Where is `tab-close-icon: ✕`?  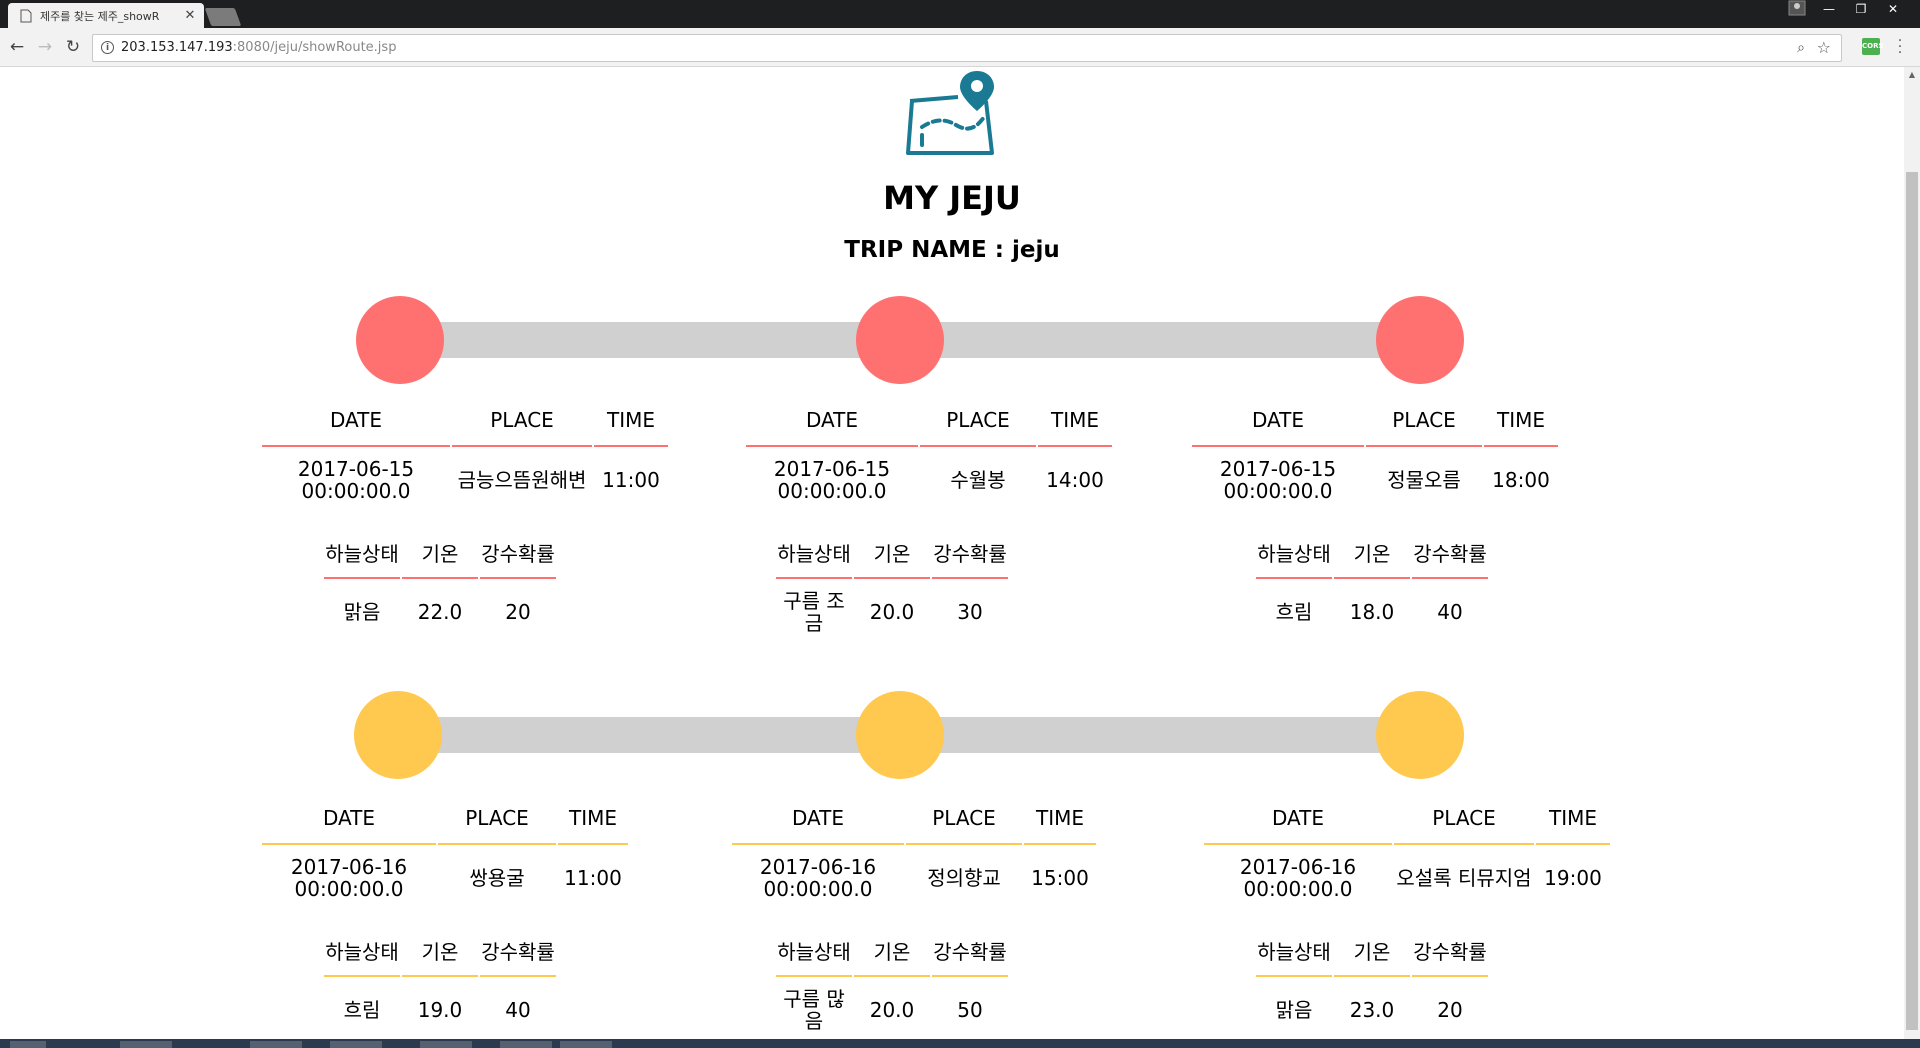
tab-close-icon: ✕ is located at coordinates (190, 15).